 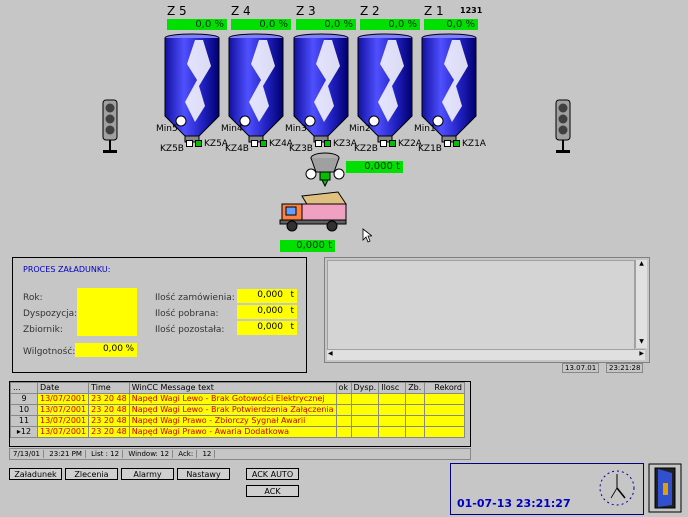 What do you see at coordinates (374, 167) in the screenshot?
I see `scale-weight: 0,000 t` at bounding box center [374, 167].